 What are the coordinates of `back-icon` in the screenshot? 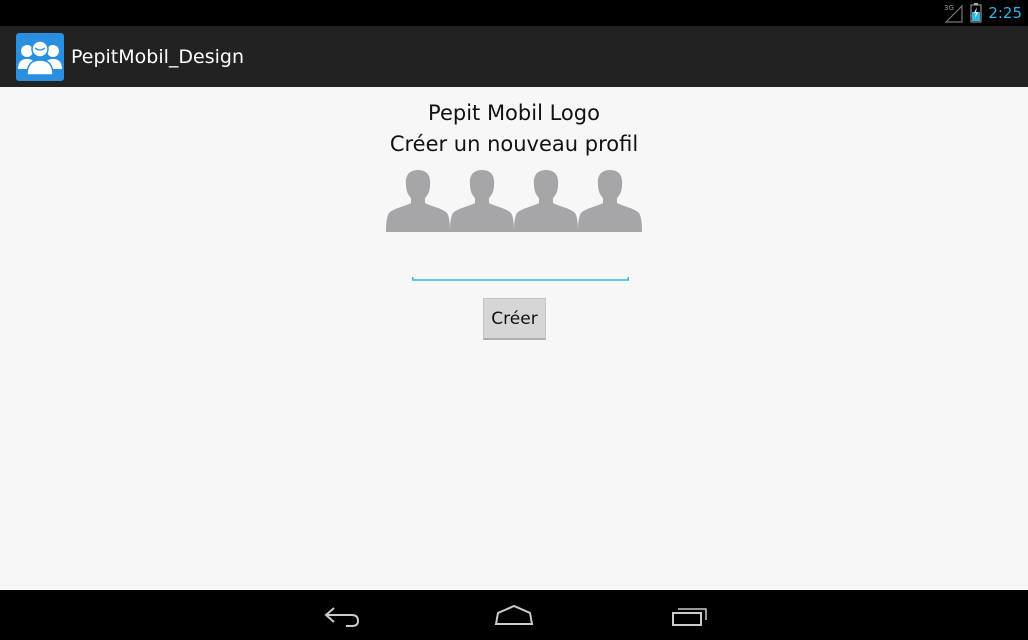 It's located at (342, 615).